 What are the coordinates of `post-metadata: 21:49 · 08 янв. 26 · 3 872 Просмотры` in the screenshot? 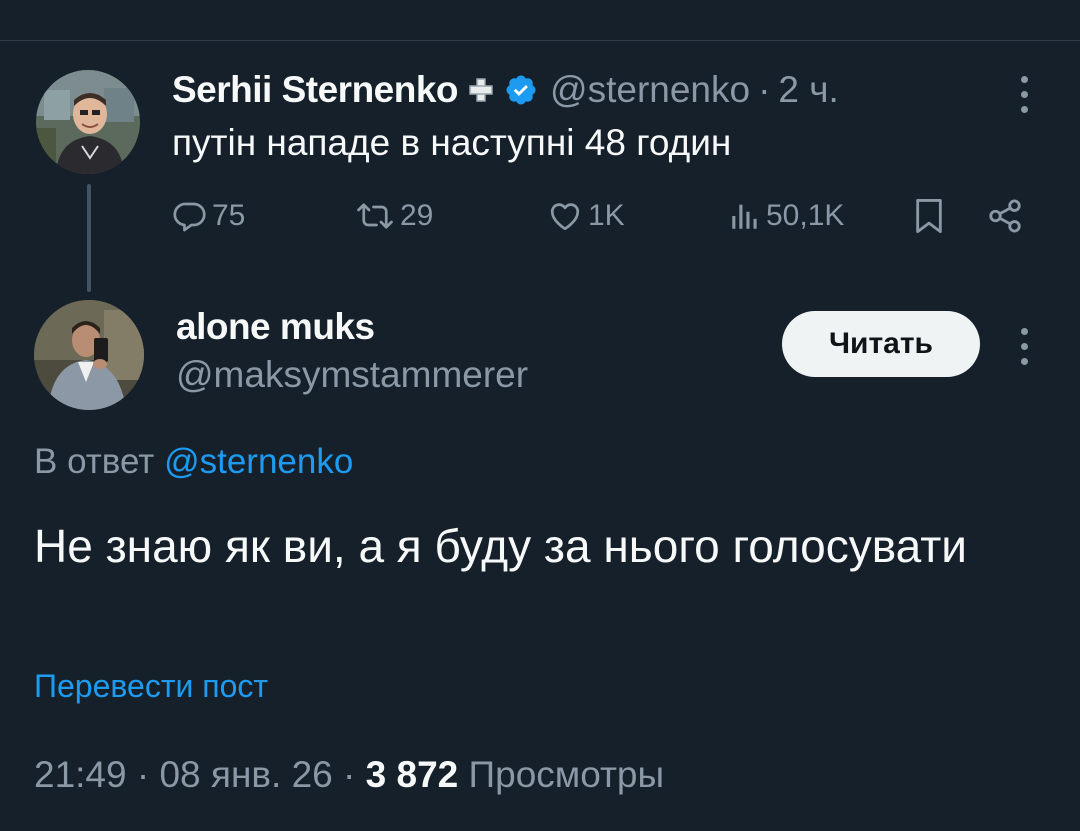 It's located at (349, 775).